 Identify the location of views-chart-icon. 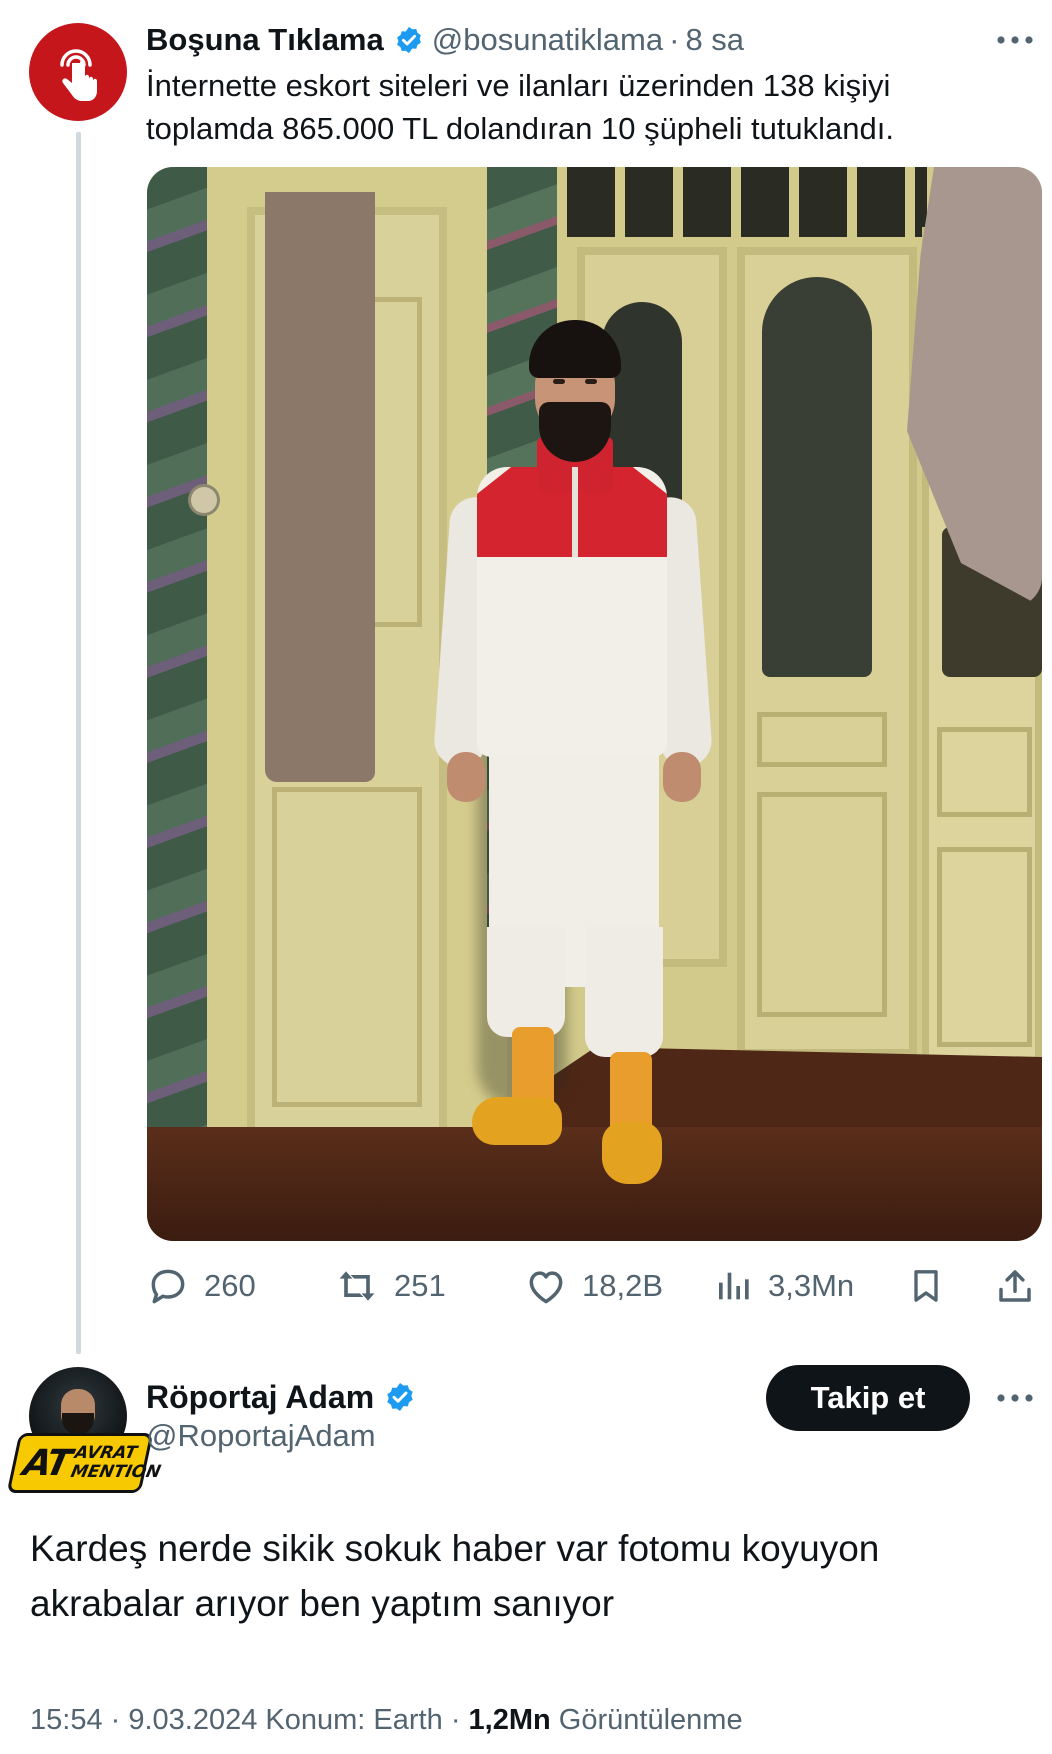
(734, 1286).